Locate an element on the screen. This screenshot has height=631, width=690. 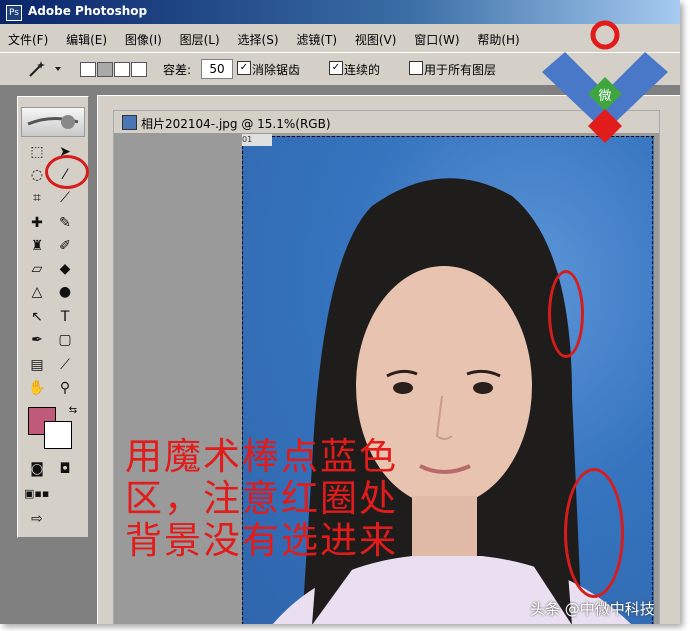
eraser-tool-icon: ▱ is located at coordinates (37, 269).